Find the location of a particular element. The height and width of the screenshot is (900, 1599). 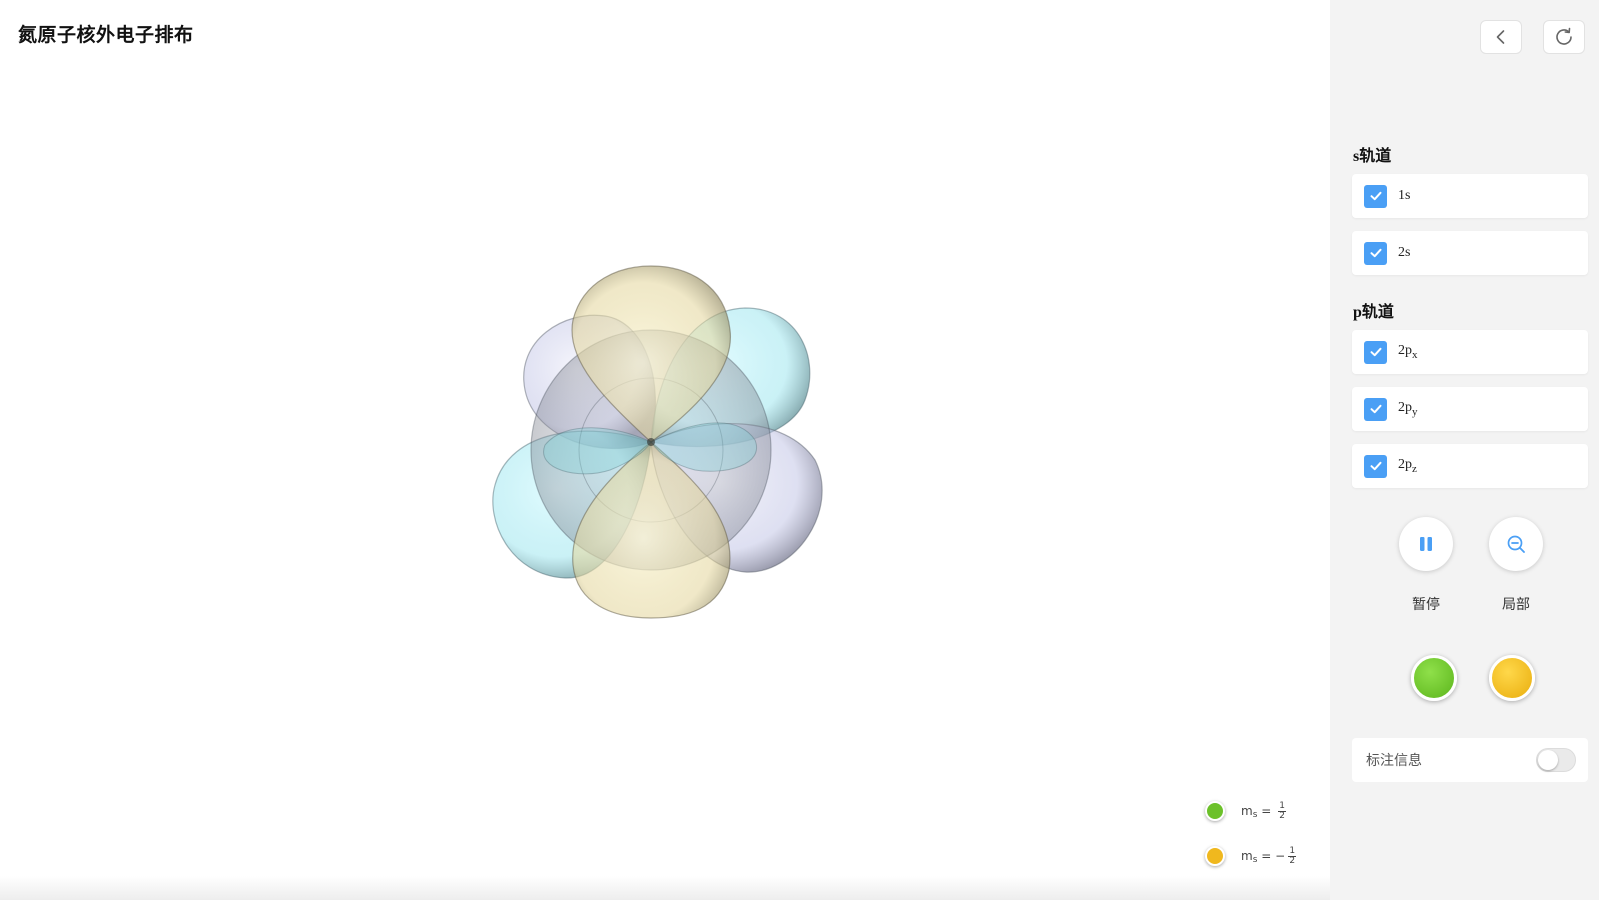

orbital-label-2s: 2s is located at coordinates (1404, 252).